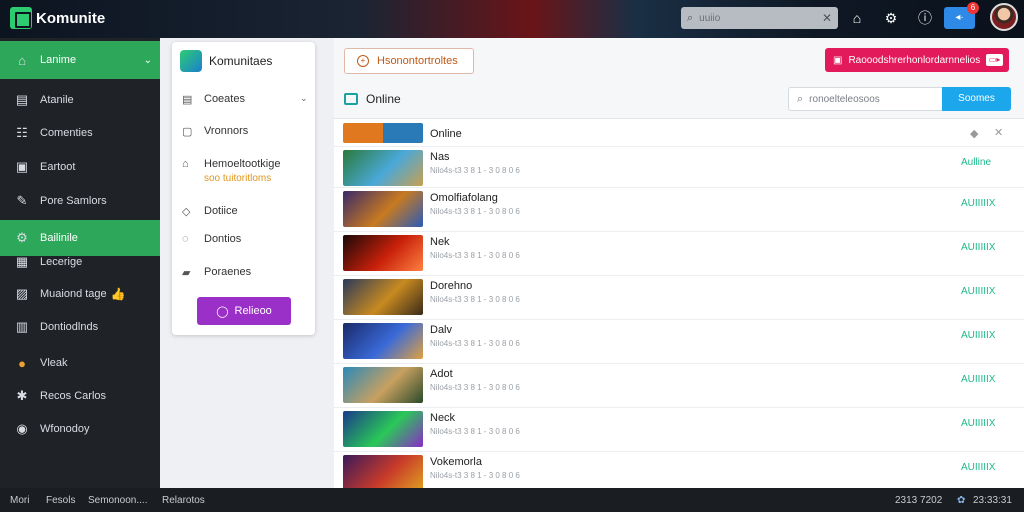 This screenshot has height=512, width=1024. Describe the element at coordinates (443, 418) in the screenshot. I see `game-name: Neck` at that location.